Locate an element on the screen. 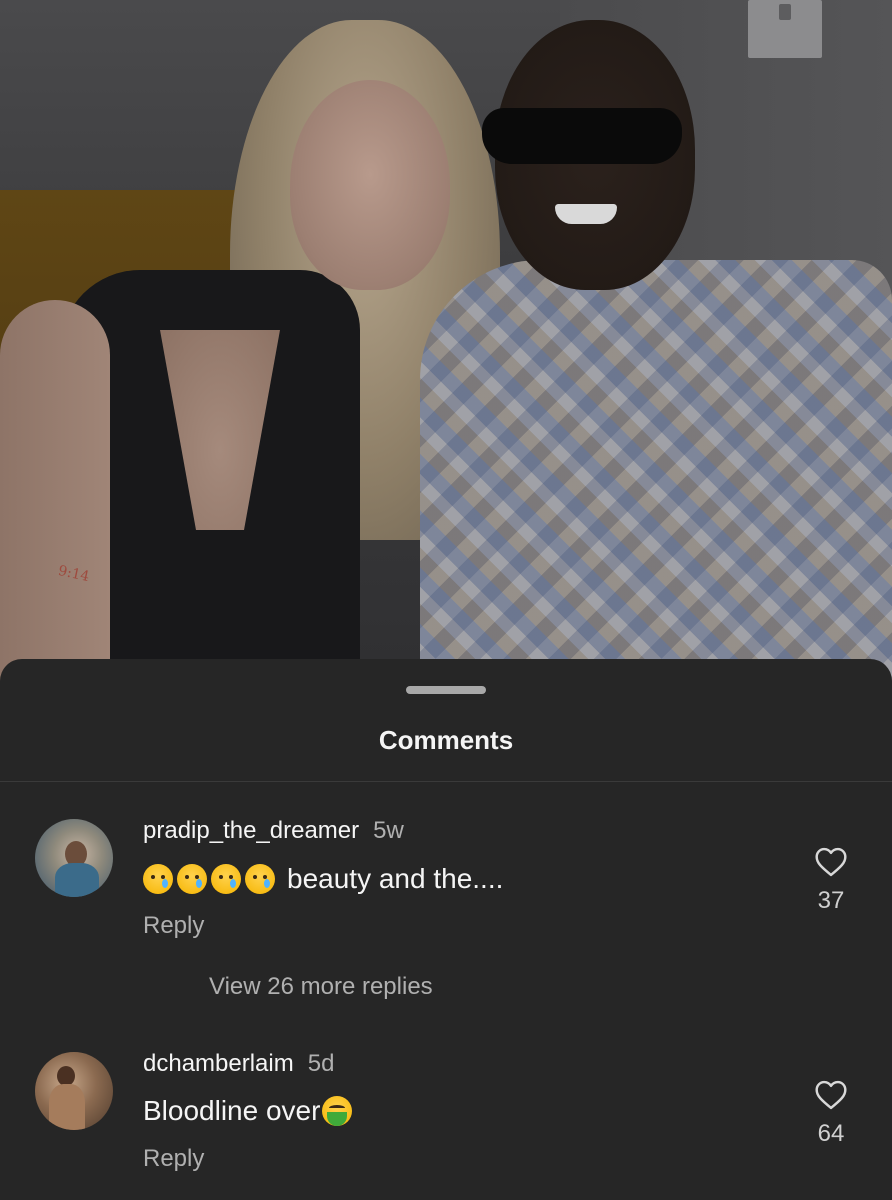 Image resolution: width=892 pixels, height=1200 pixels. comment-text: Bloodline over is located at coordinates (249, 1111).